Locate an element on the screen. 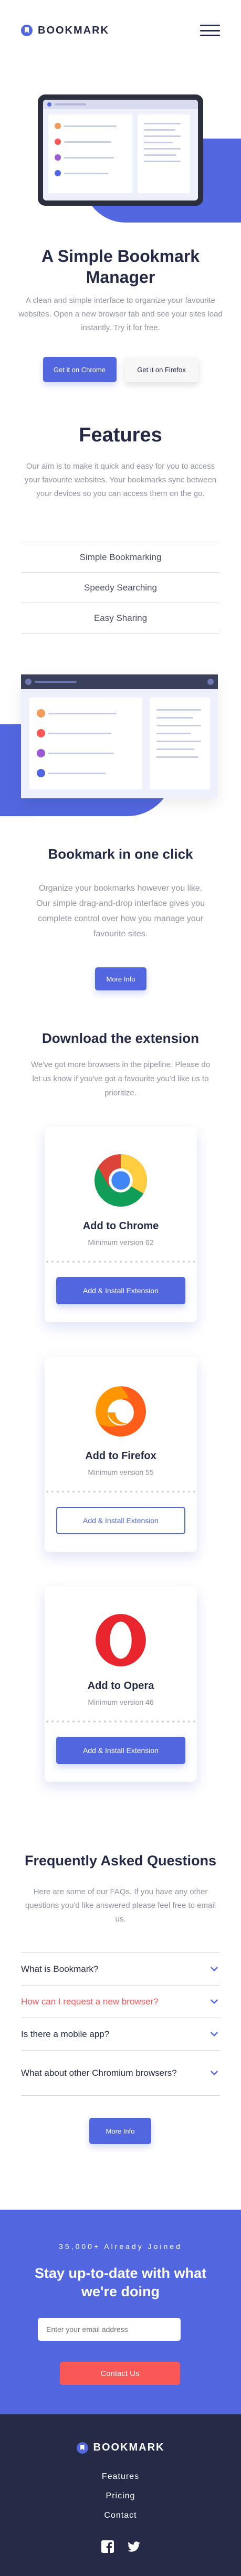  faq-title: Frequently Asked Questions is located at coordinates (120, 1860).